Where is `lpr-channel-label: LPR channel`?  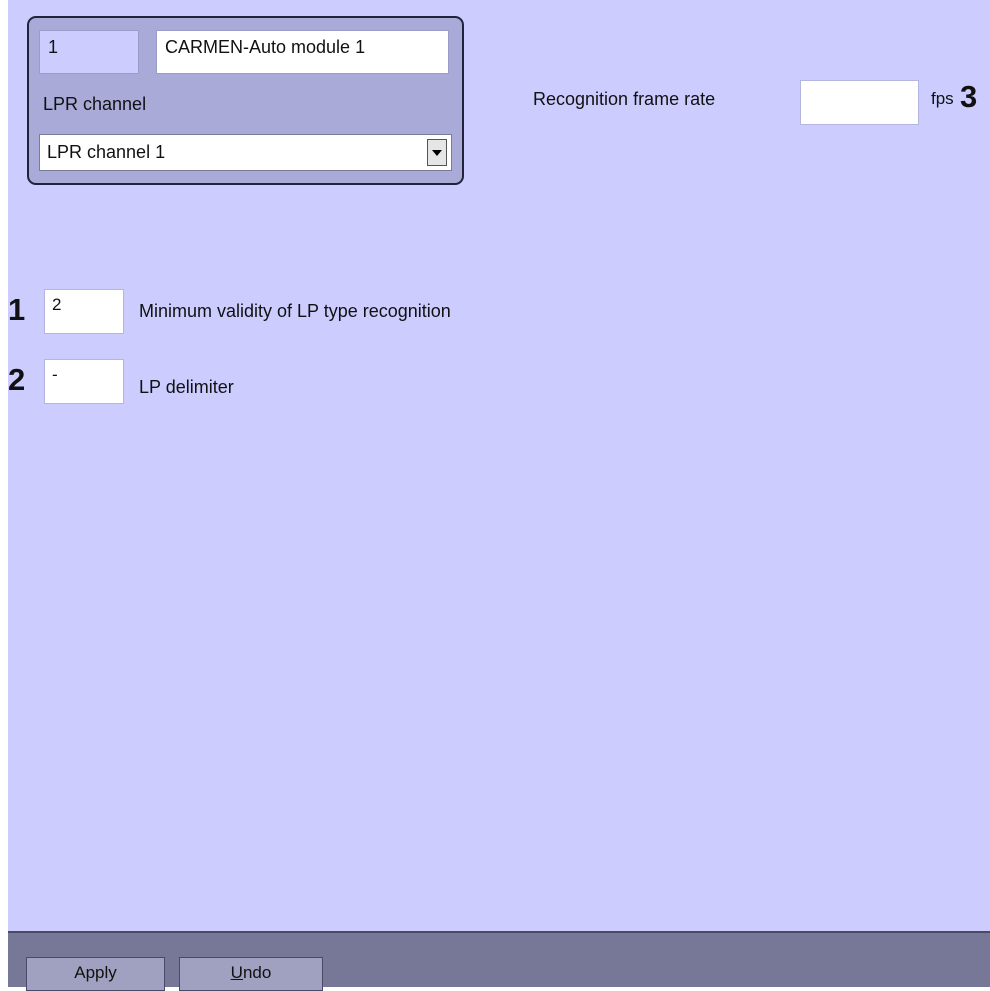
lpr-channel-label: LPR channel is located at coordinates (95, 104).